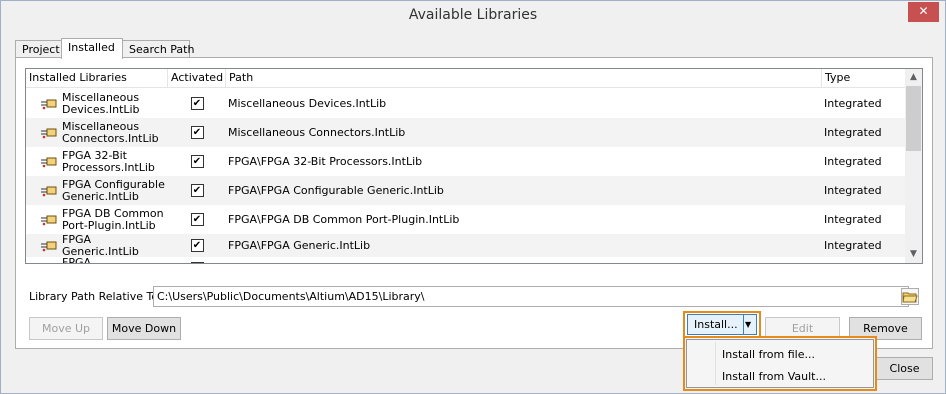 The width and height of the screenshot is (946, 394). What do you see at coordinates (748, 324) in the screenshot?
I see `chevron-down-icon: ▼` at bounding box center [748, 324].